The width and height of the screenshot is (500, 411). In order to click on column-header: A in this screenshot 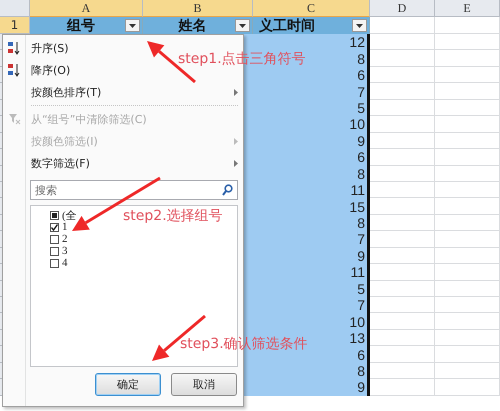, I will do `click(86, 8)`.